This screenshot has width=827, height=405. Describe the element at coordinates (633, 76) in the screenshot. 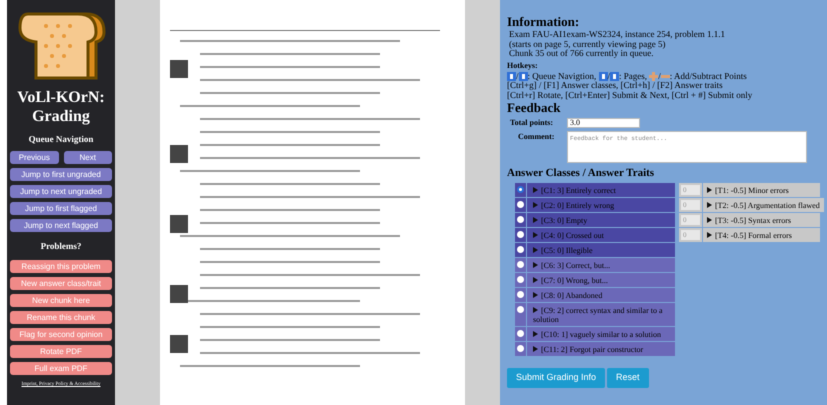

I see `hotkey-text: : Pages,` at that location.